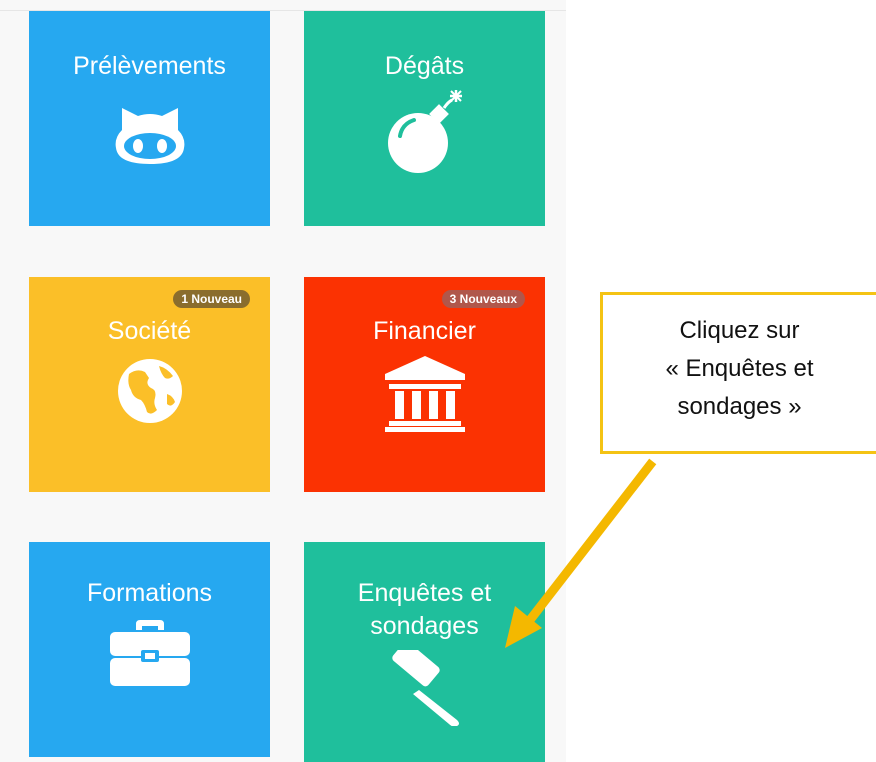 The width and height of the screenshot is (876, 762). Describe the element at coordinates (739, 368) in the screenshot. I see `callout-line-2: « Enquêtes et` at that location.